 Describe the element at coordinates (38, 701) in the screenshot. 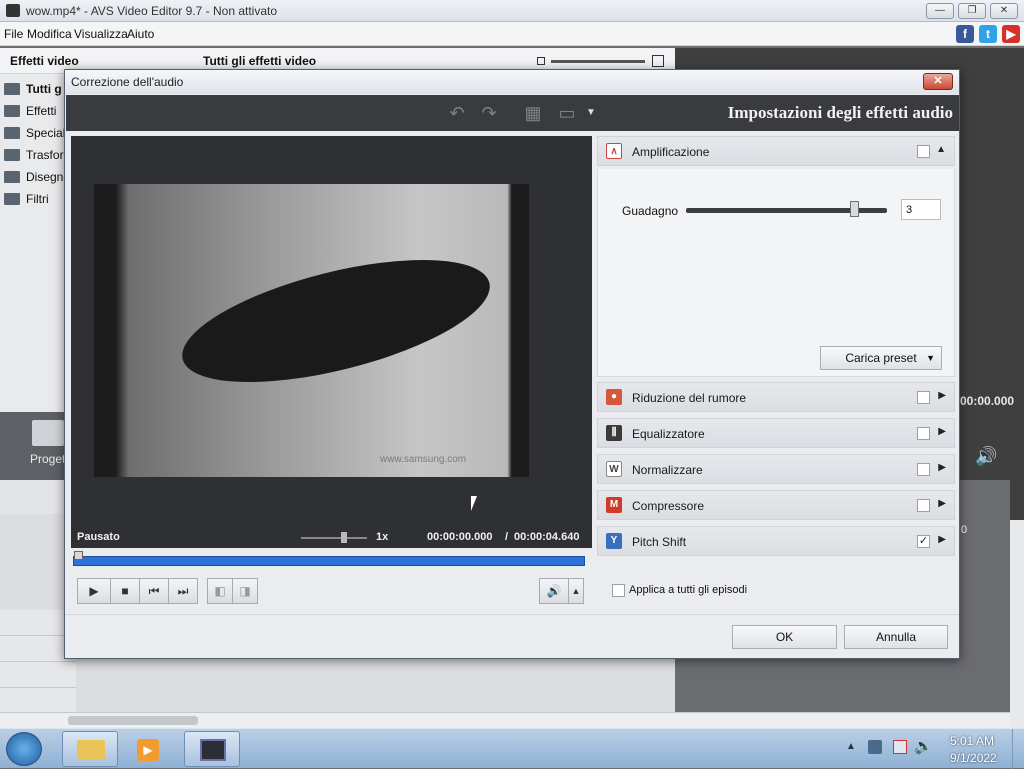

I see `track-row` at that location.